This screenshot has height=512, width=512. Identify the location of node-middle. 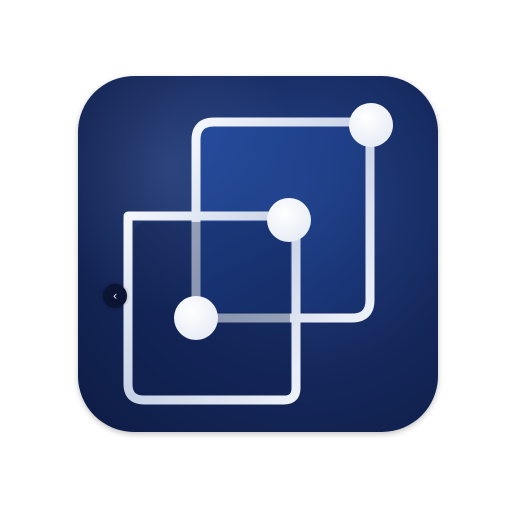
(289, 220).